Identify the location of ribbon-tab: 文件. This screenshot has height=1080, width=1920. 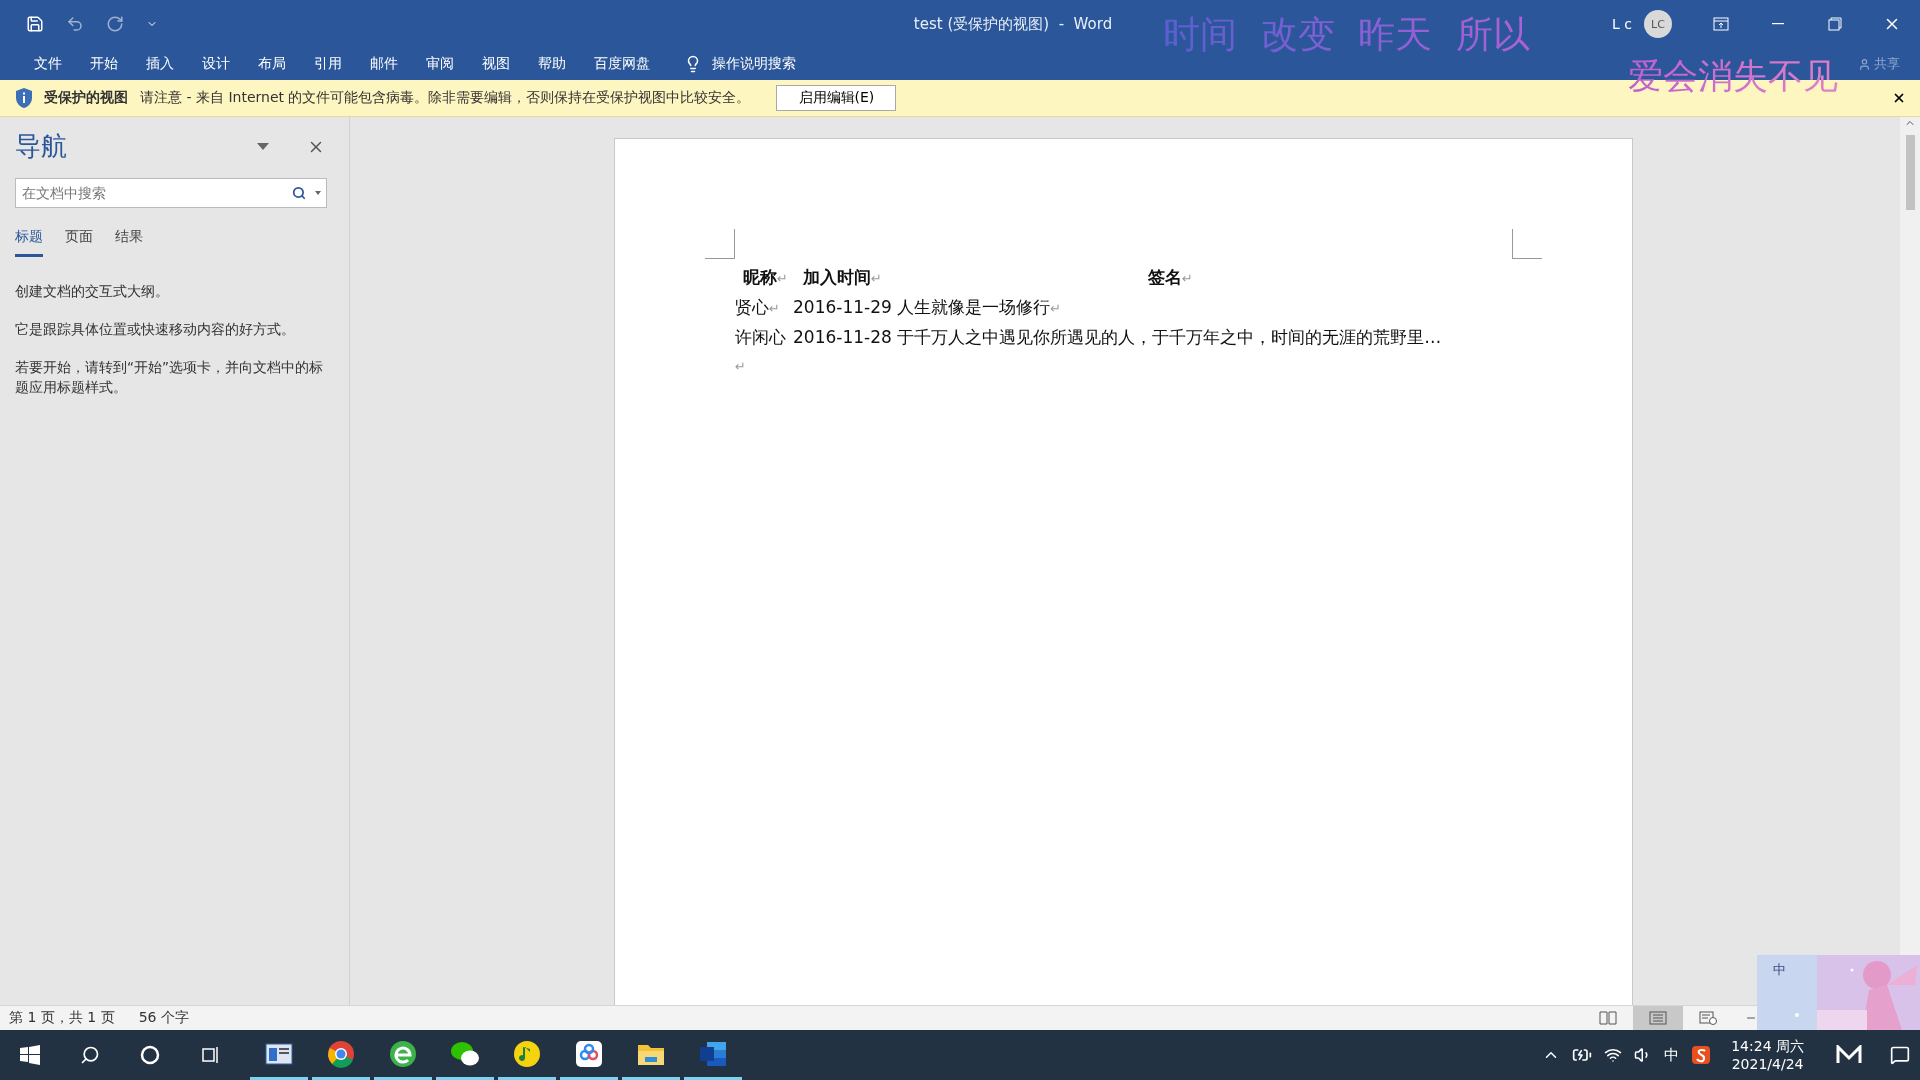
(48, 64).